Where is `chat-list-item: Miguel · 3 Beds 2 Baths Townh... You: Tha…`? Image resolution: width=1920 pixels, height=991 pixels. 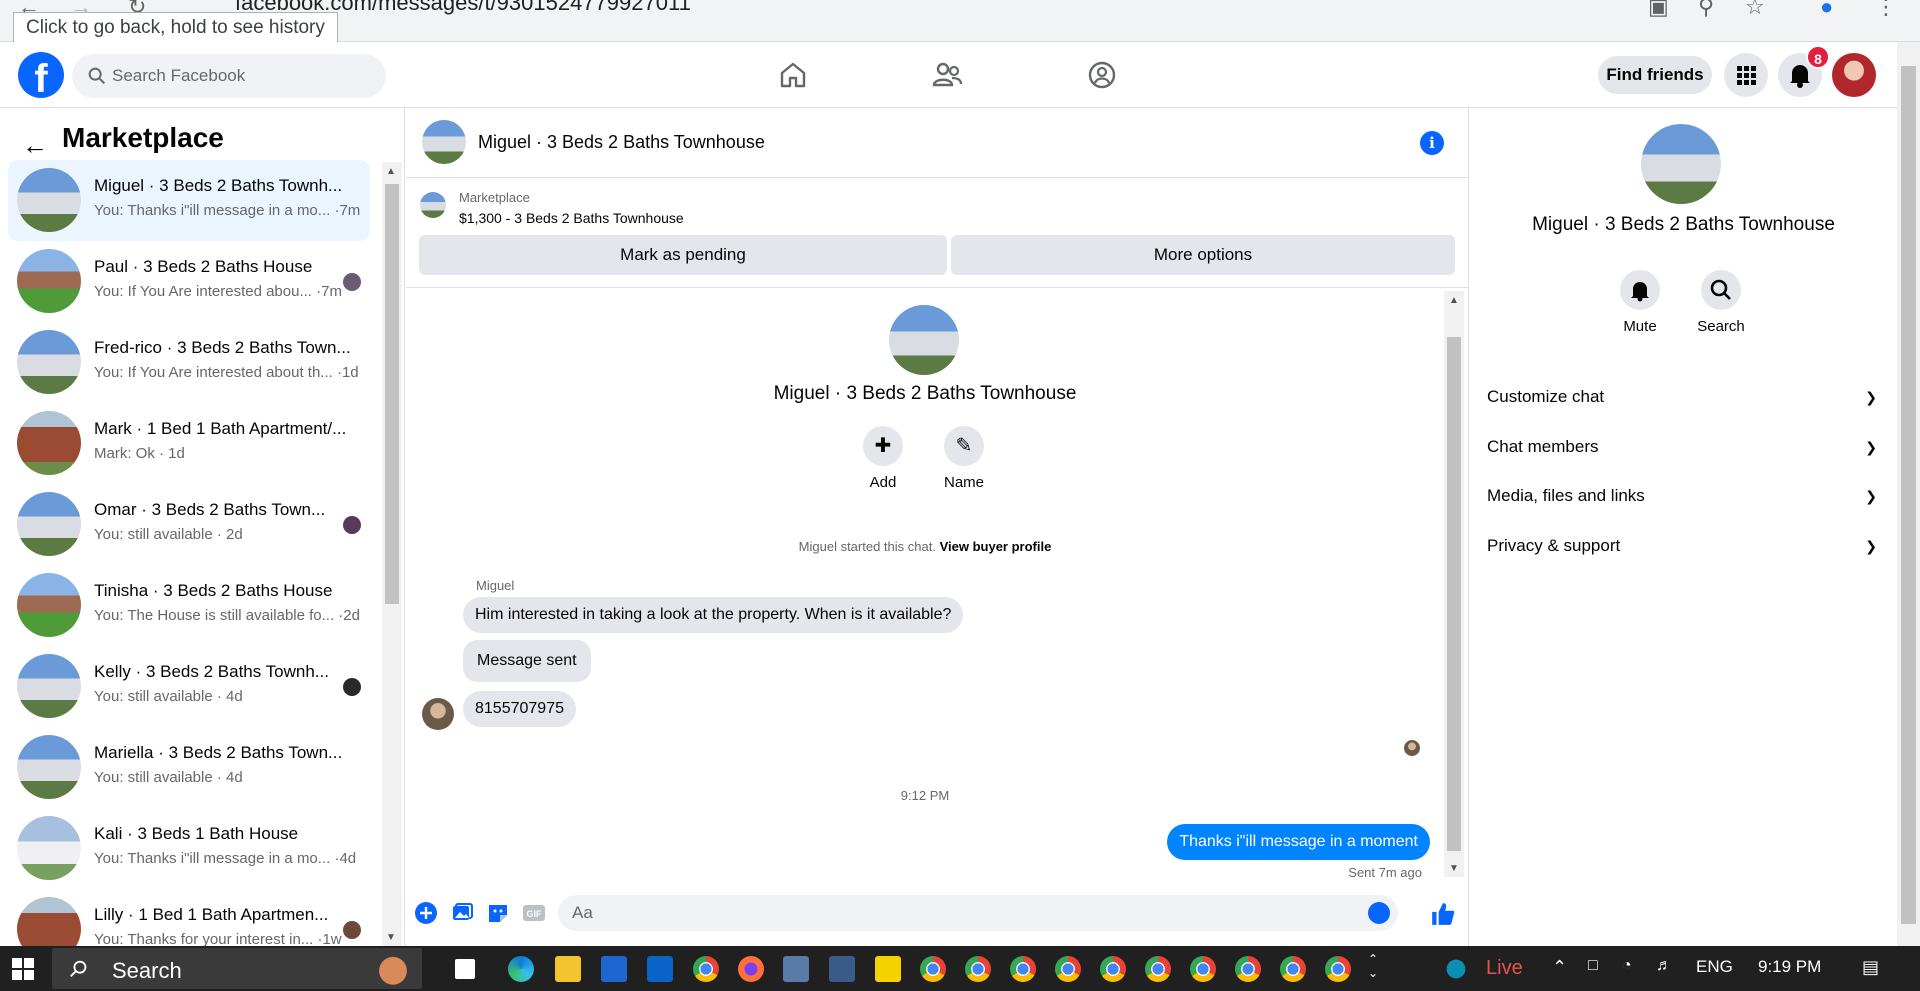
chat-list-item: Miguel · 3 Beds 2 Baths Townh... You: Tha… is located at coordinates (189, 200).